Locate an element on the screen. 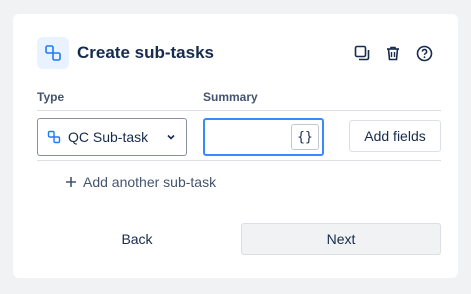 The width and height of the screenshot is (471, 294). summary-input is located at coordinates (249, 137).